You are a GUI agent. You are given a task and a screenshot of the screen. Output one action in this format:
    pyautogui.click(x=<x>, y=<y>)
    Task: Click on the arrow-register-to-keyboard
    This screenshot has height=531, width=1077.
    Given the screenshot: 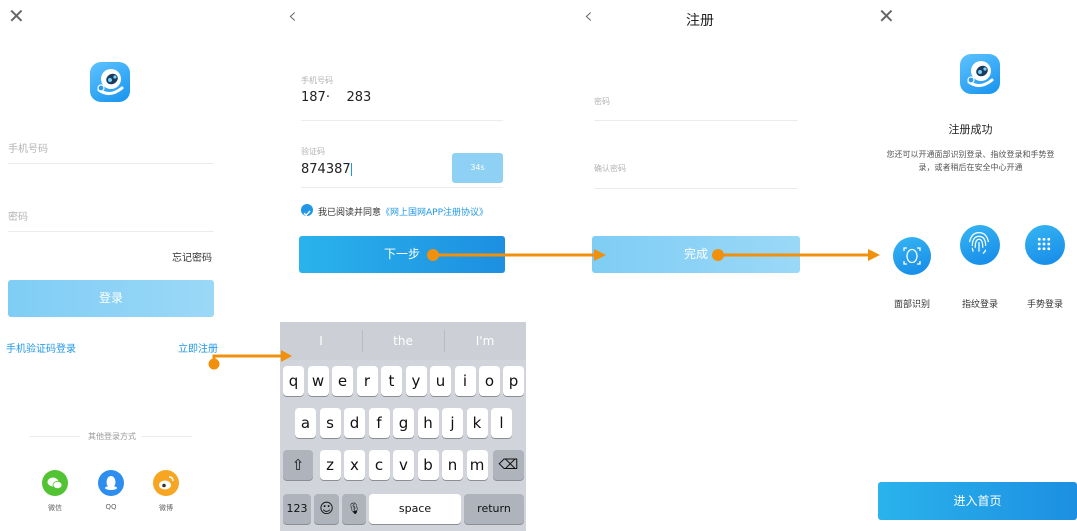 What is the action you would take?
    pyautogui.click(x=250, y=360)
    